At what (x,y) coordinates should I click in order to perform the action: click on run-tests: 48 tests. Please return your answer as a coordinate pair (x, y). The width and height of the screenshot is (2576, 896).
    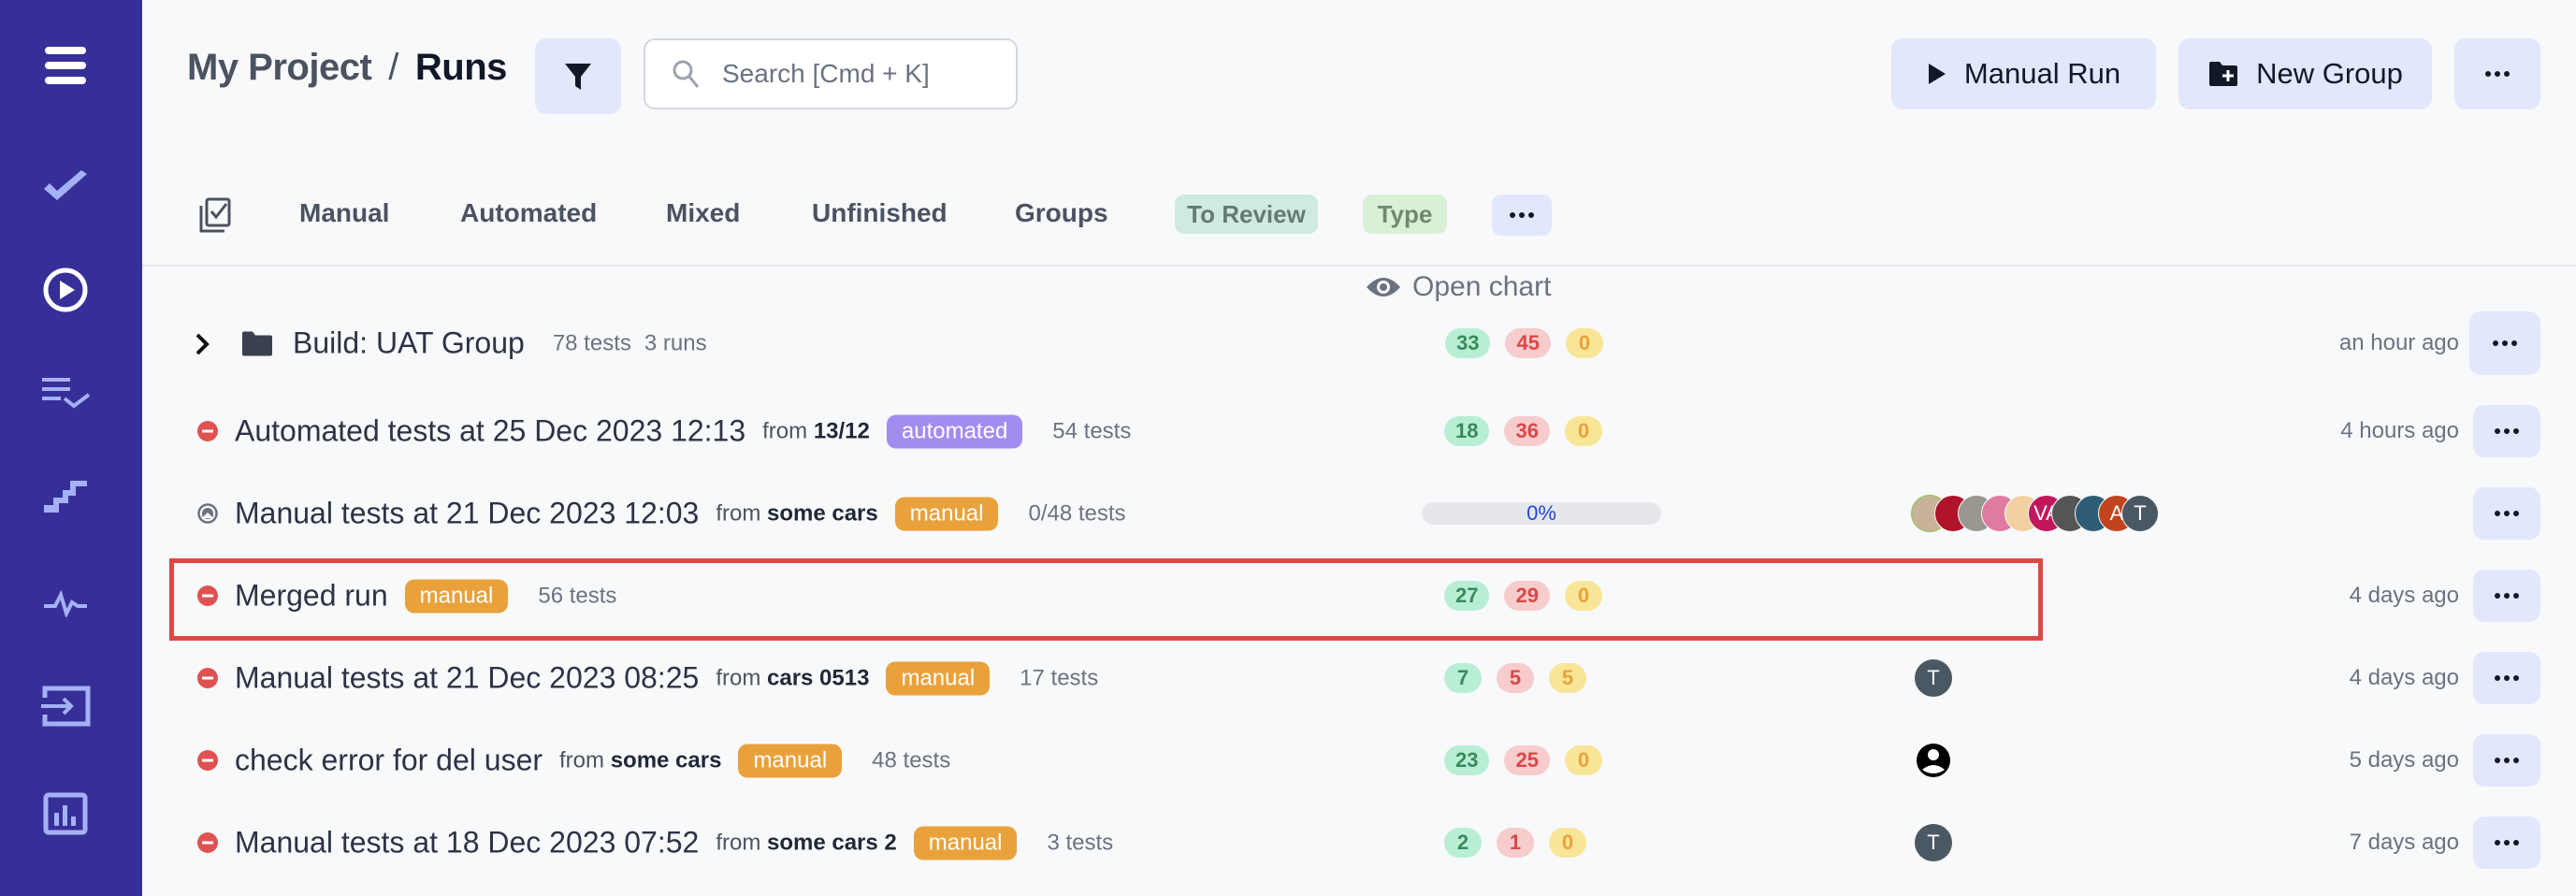
    Looking at the image, I should click on (911, 760).